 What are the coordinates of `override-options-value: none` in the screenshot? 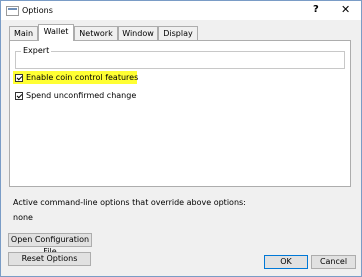 It's located at (23, 217).